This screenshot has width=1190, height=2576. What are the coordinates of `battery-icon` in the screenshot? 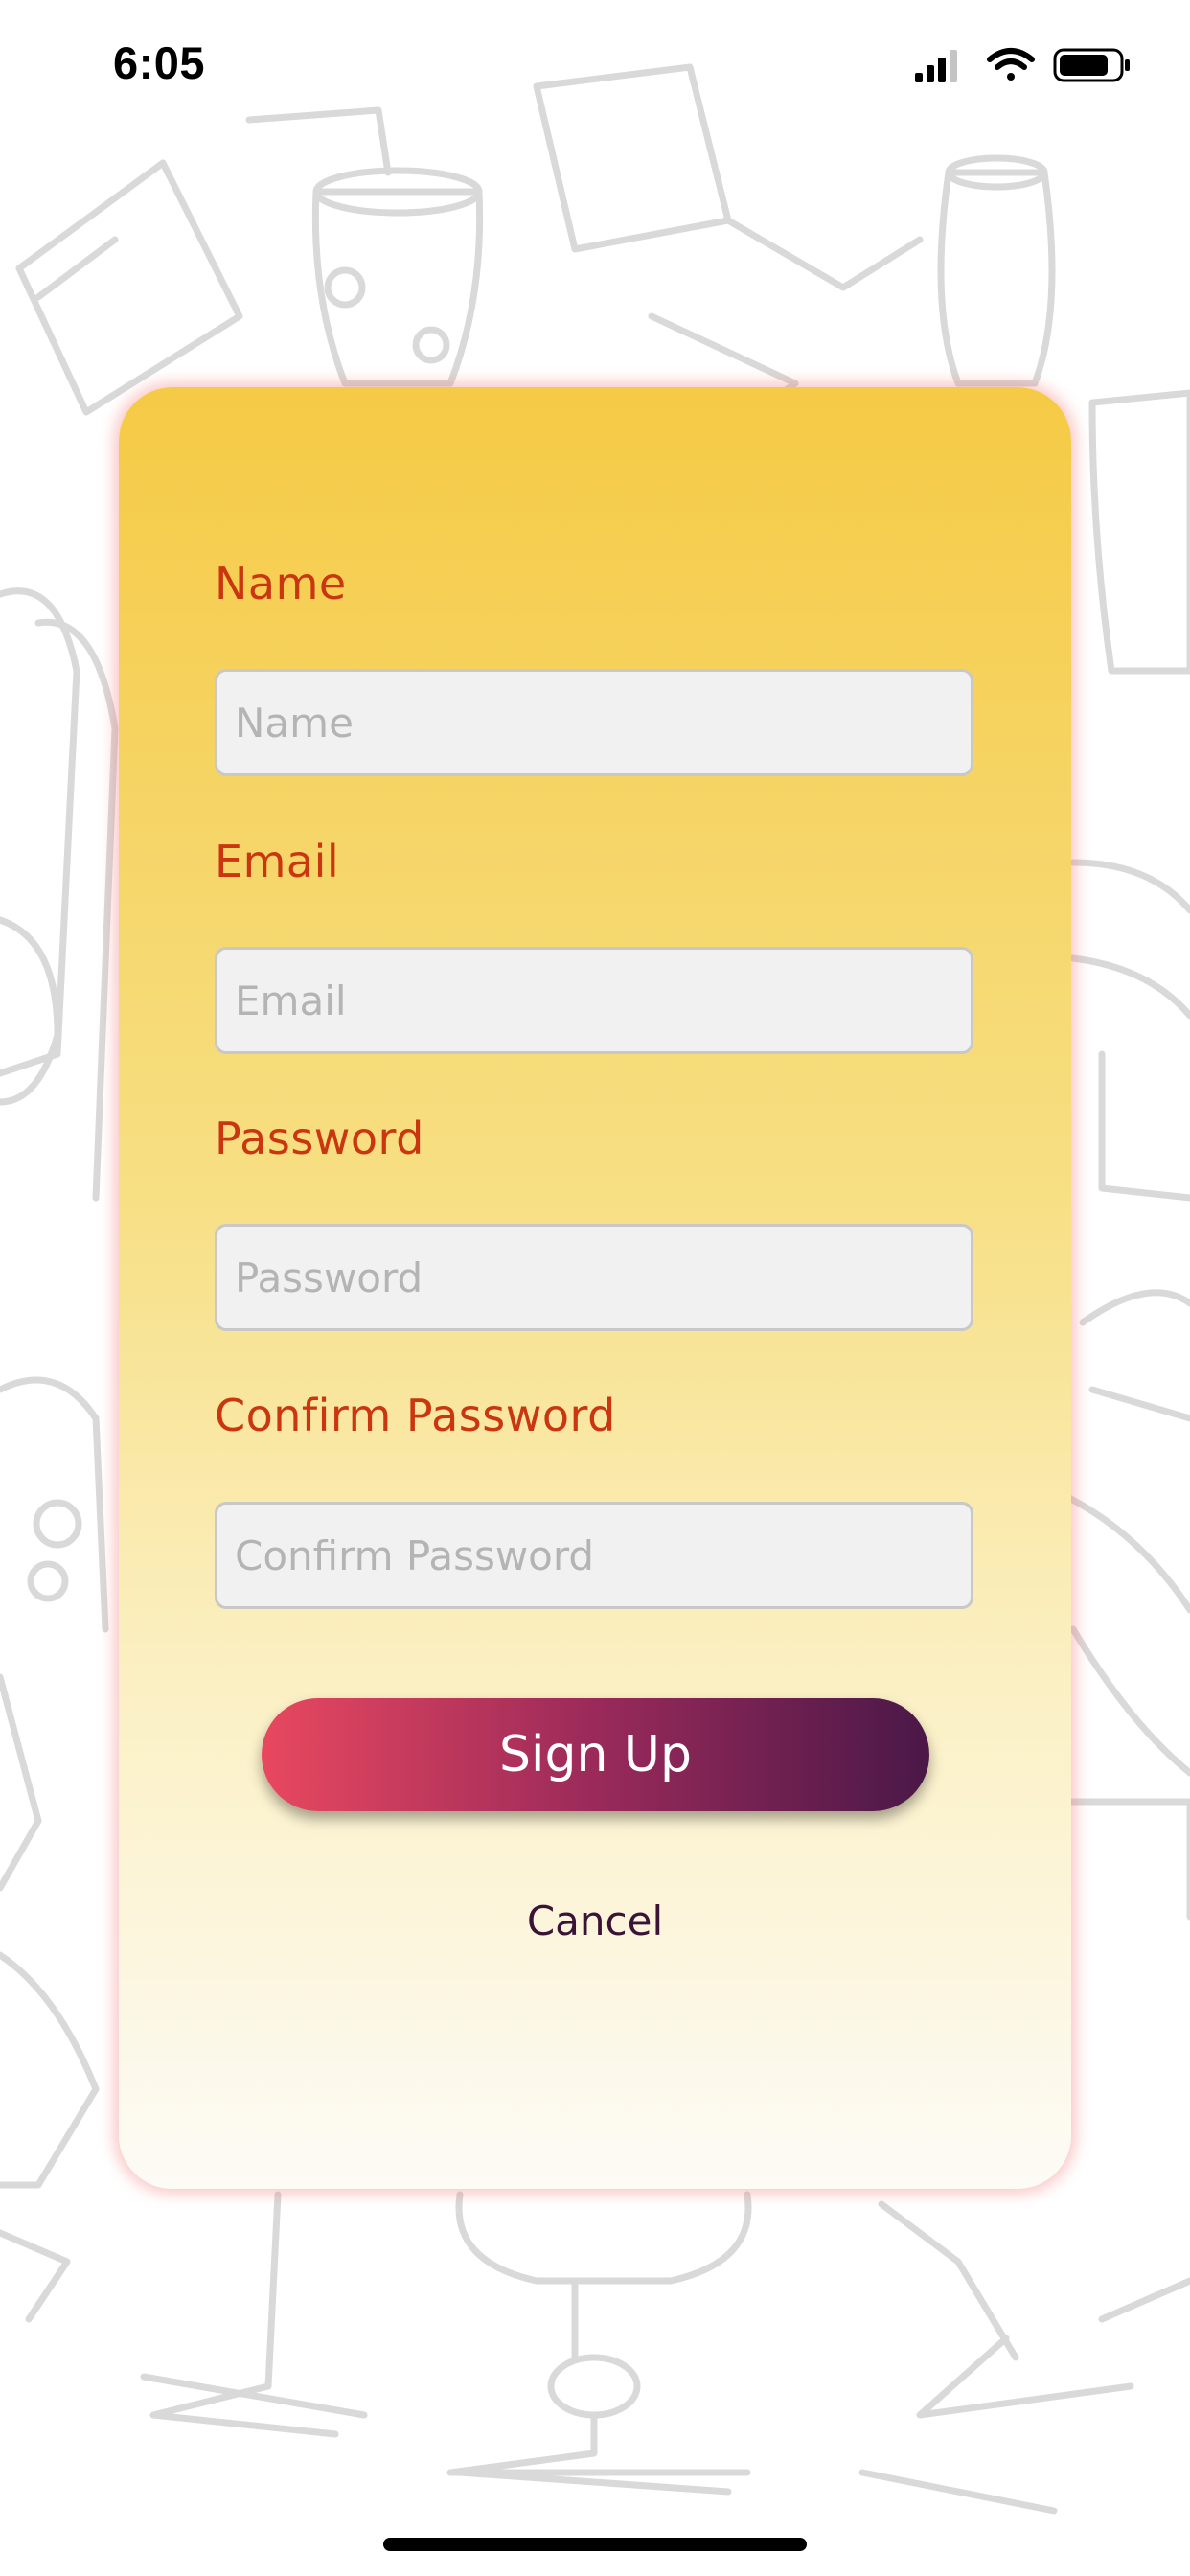 It's located at (1092, 65).